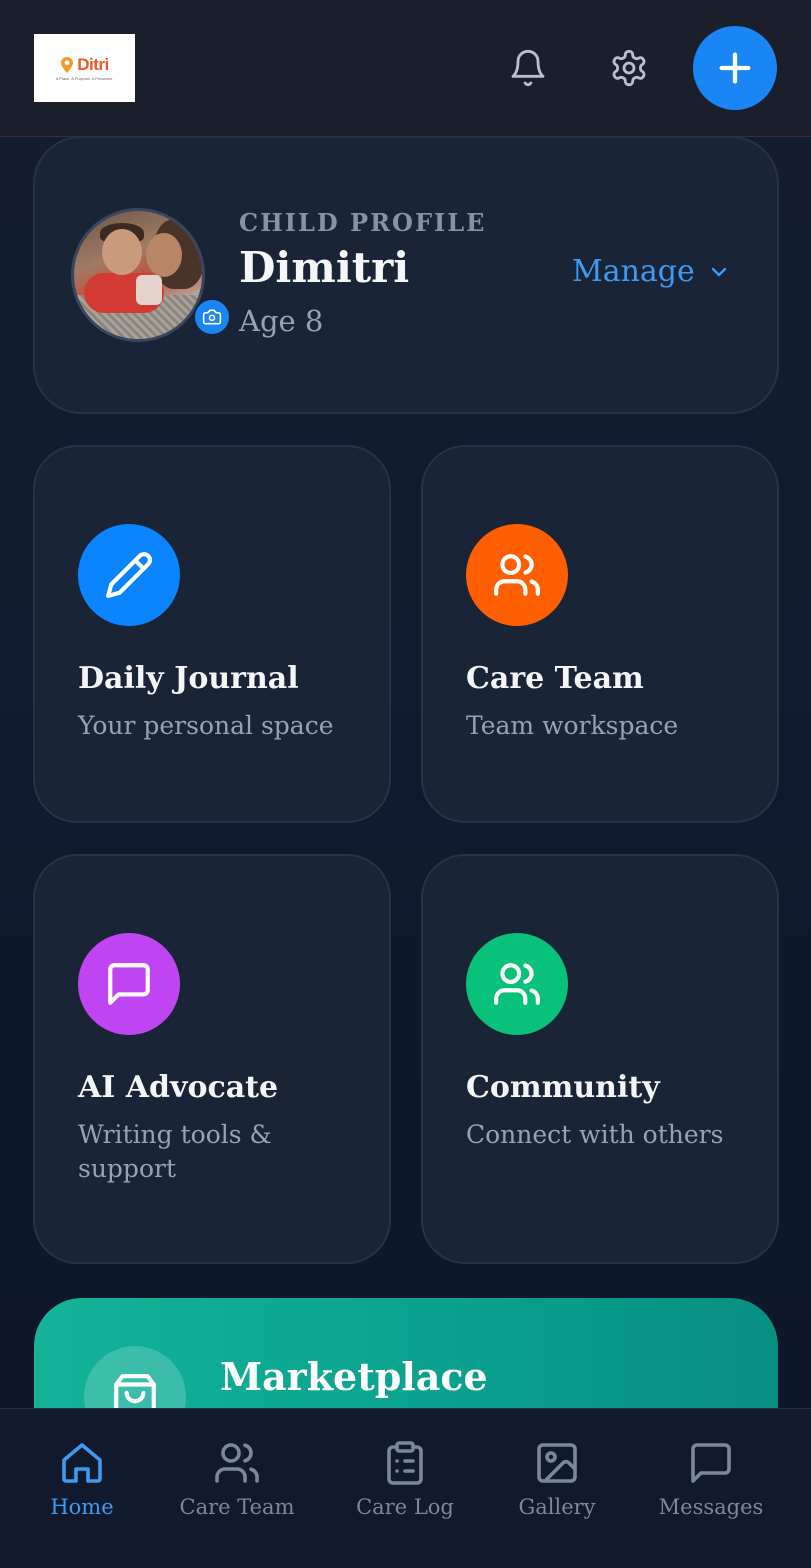 Image resolution: width=811 pixels, height=1568 pixels. I want to click on nav-care-team: Care Team, so click(237, 1479).